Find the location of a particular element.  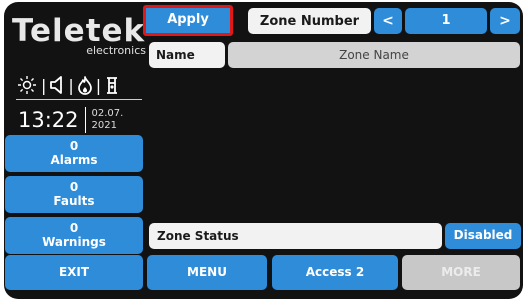

exit-button: EXIT is located at coordinates (74, 272).